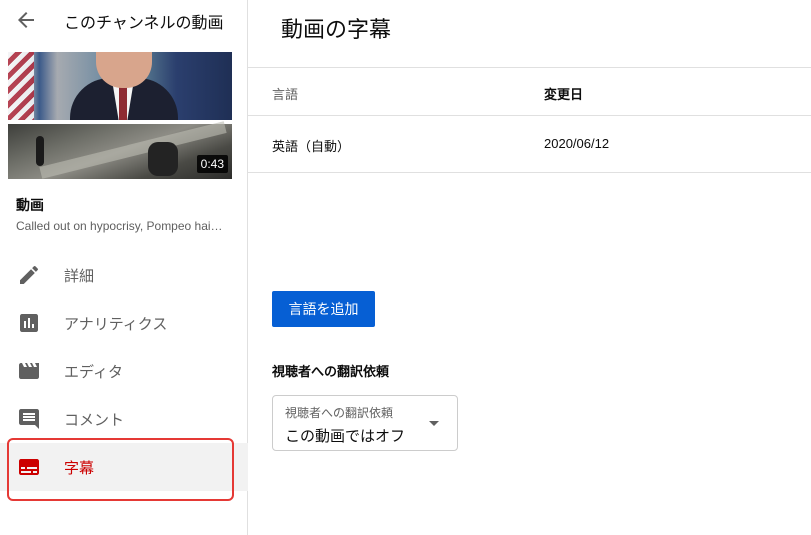 This screenshot has height=535, width=811. What do you see at coordinates (29, 275) in the screenshot?
I see `pencil-icon` at bounding box center [29, 275].